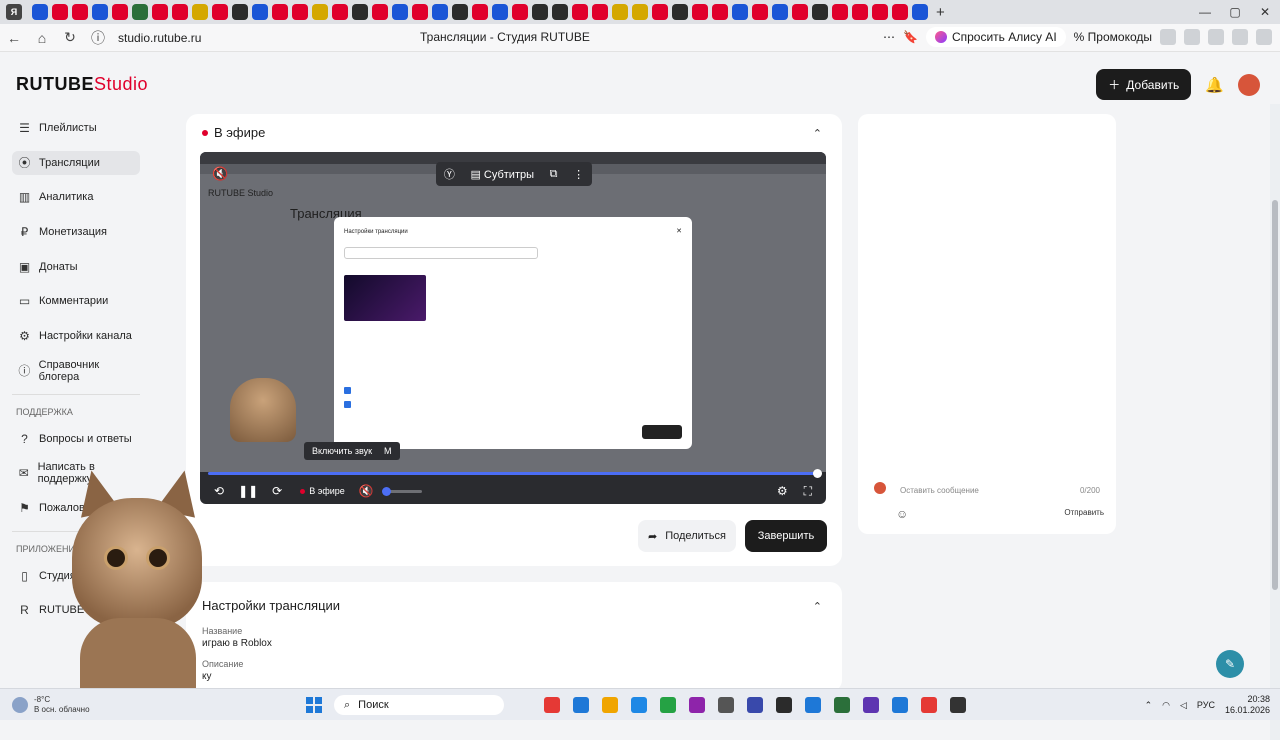  Describe the element at coordinates (14, 12) in the screenshot. I see `browser-logo-icon: Я` at that location.